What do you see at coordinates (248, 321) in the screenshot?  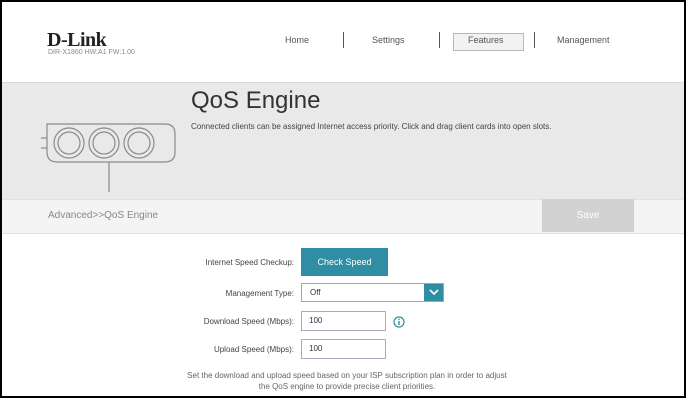 I see `download-speed-label: Download Speed (Mbps):` at bounding box center [248, 321].